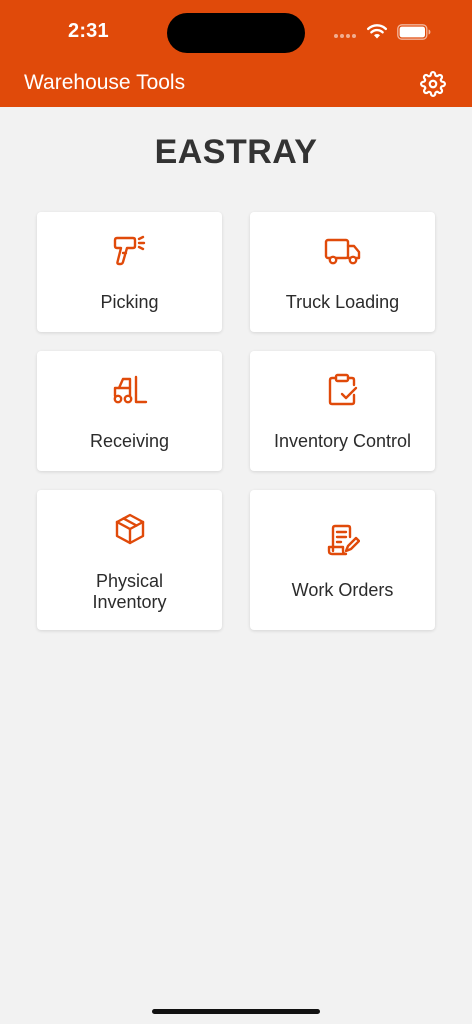 This screenshot has width=472, height=1024. What do you see at coordinates (377, 31) in the screenshot?
I see `wifi-icon` at bounding box center [377, 31].